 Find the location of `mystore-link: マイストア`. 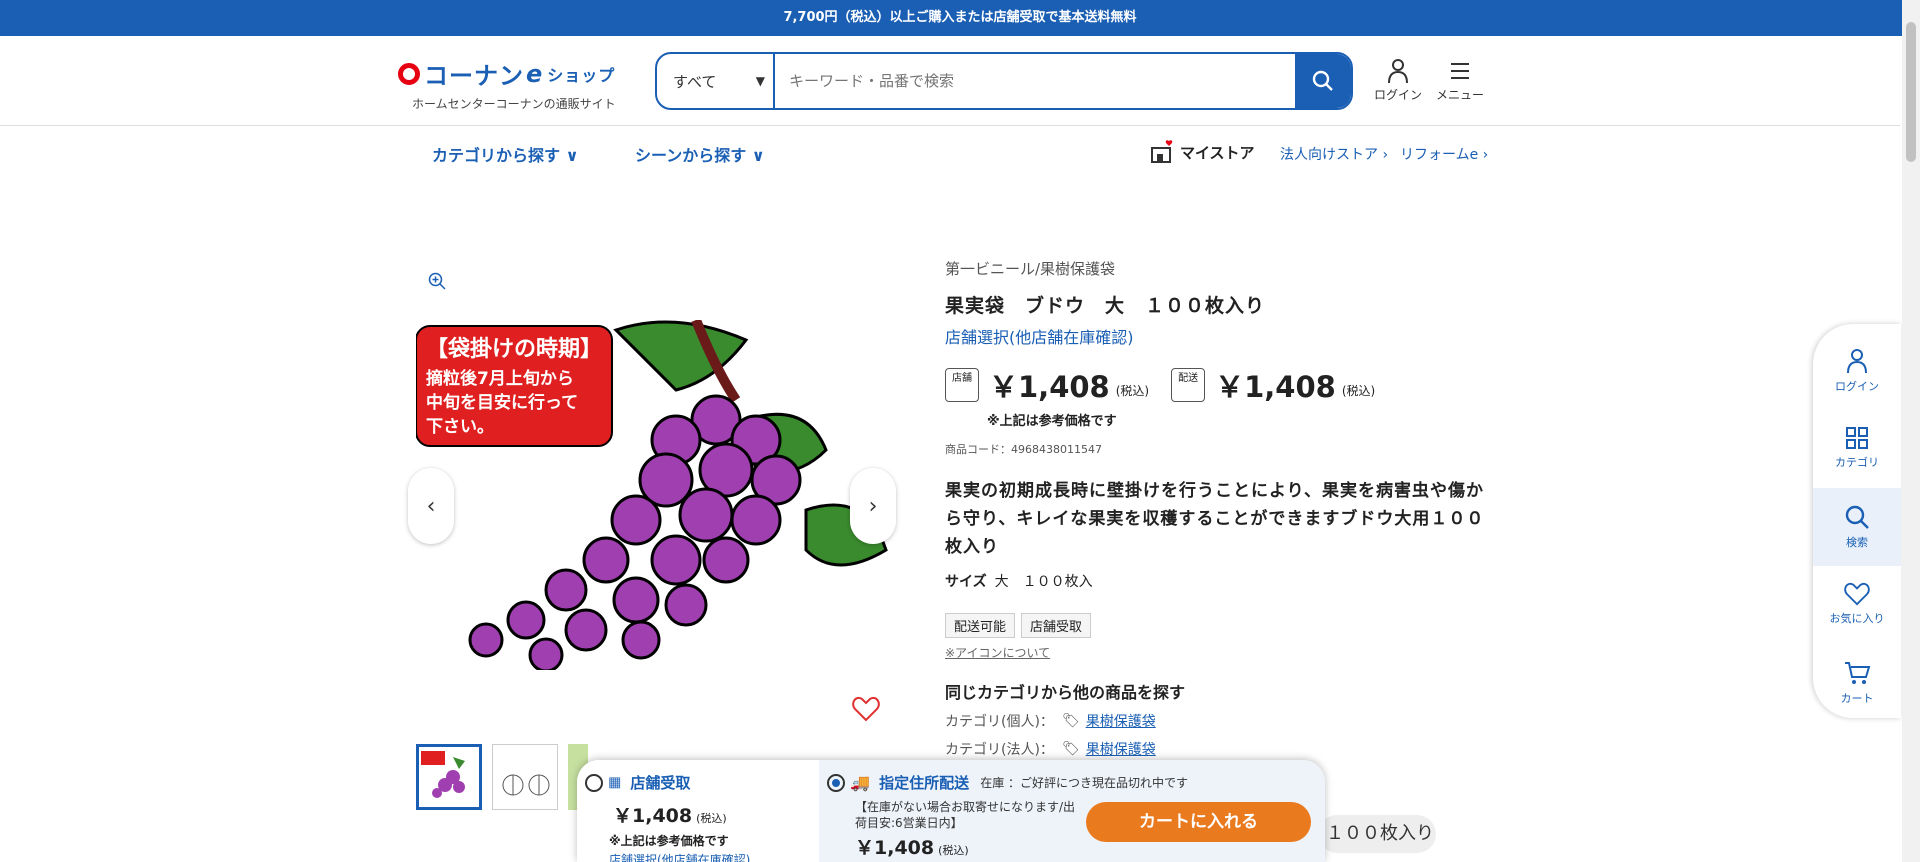

mystore-link: マイストア is located at coordinates (1202, 152).